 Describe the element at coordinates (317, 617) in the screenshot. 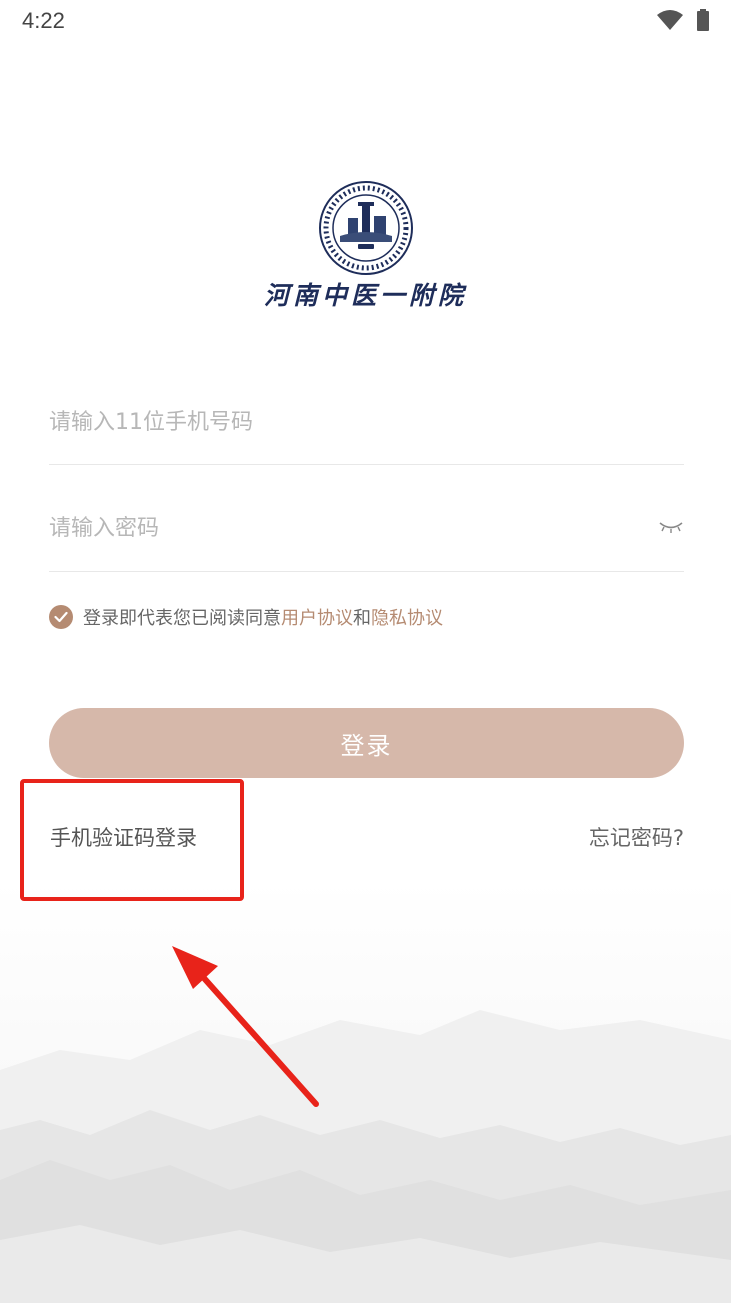

I see `user-agreement-link: 用户协议` at that location.